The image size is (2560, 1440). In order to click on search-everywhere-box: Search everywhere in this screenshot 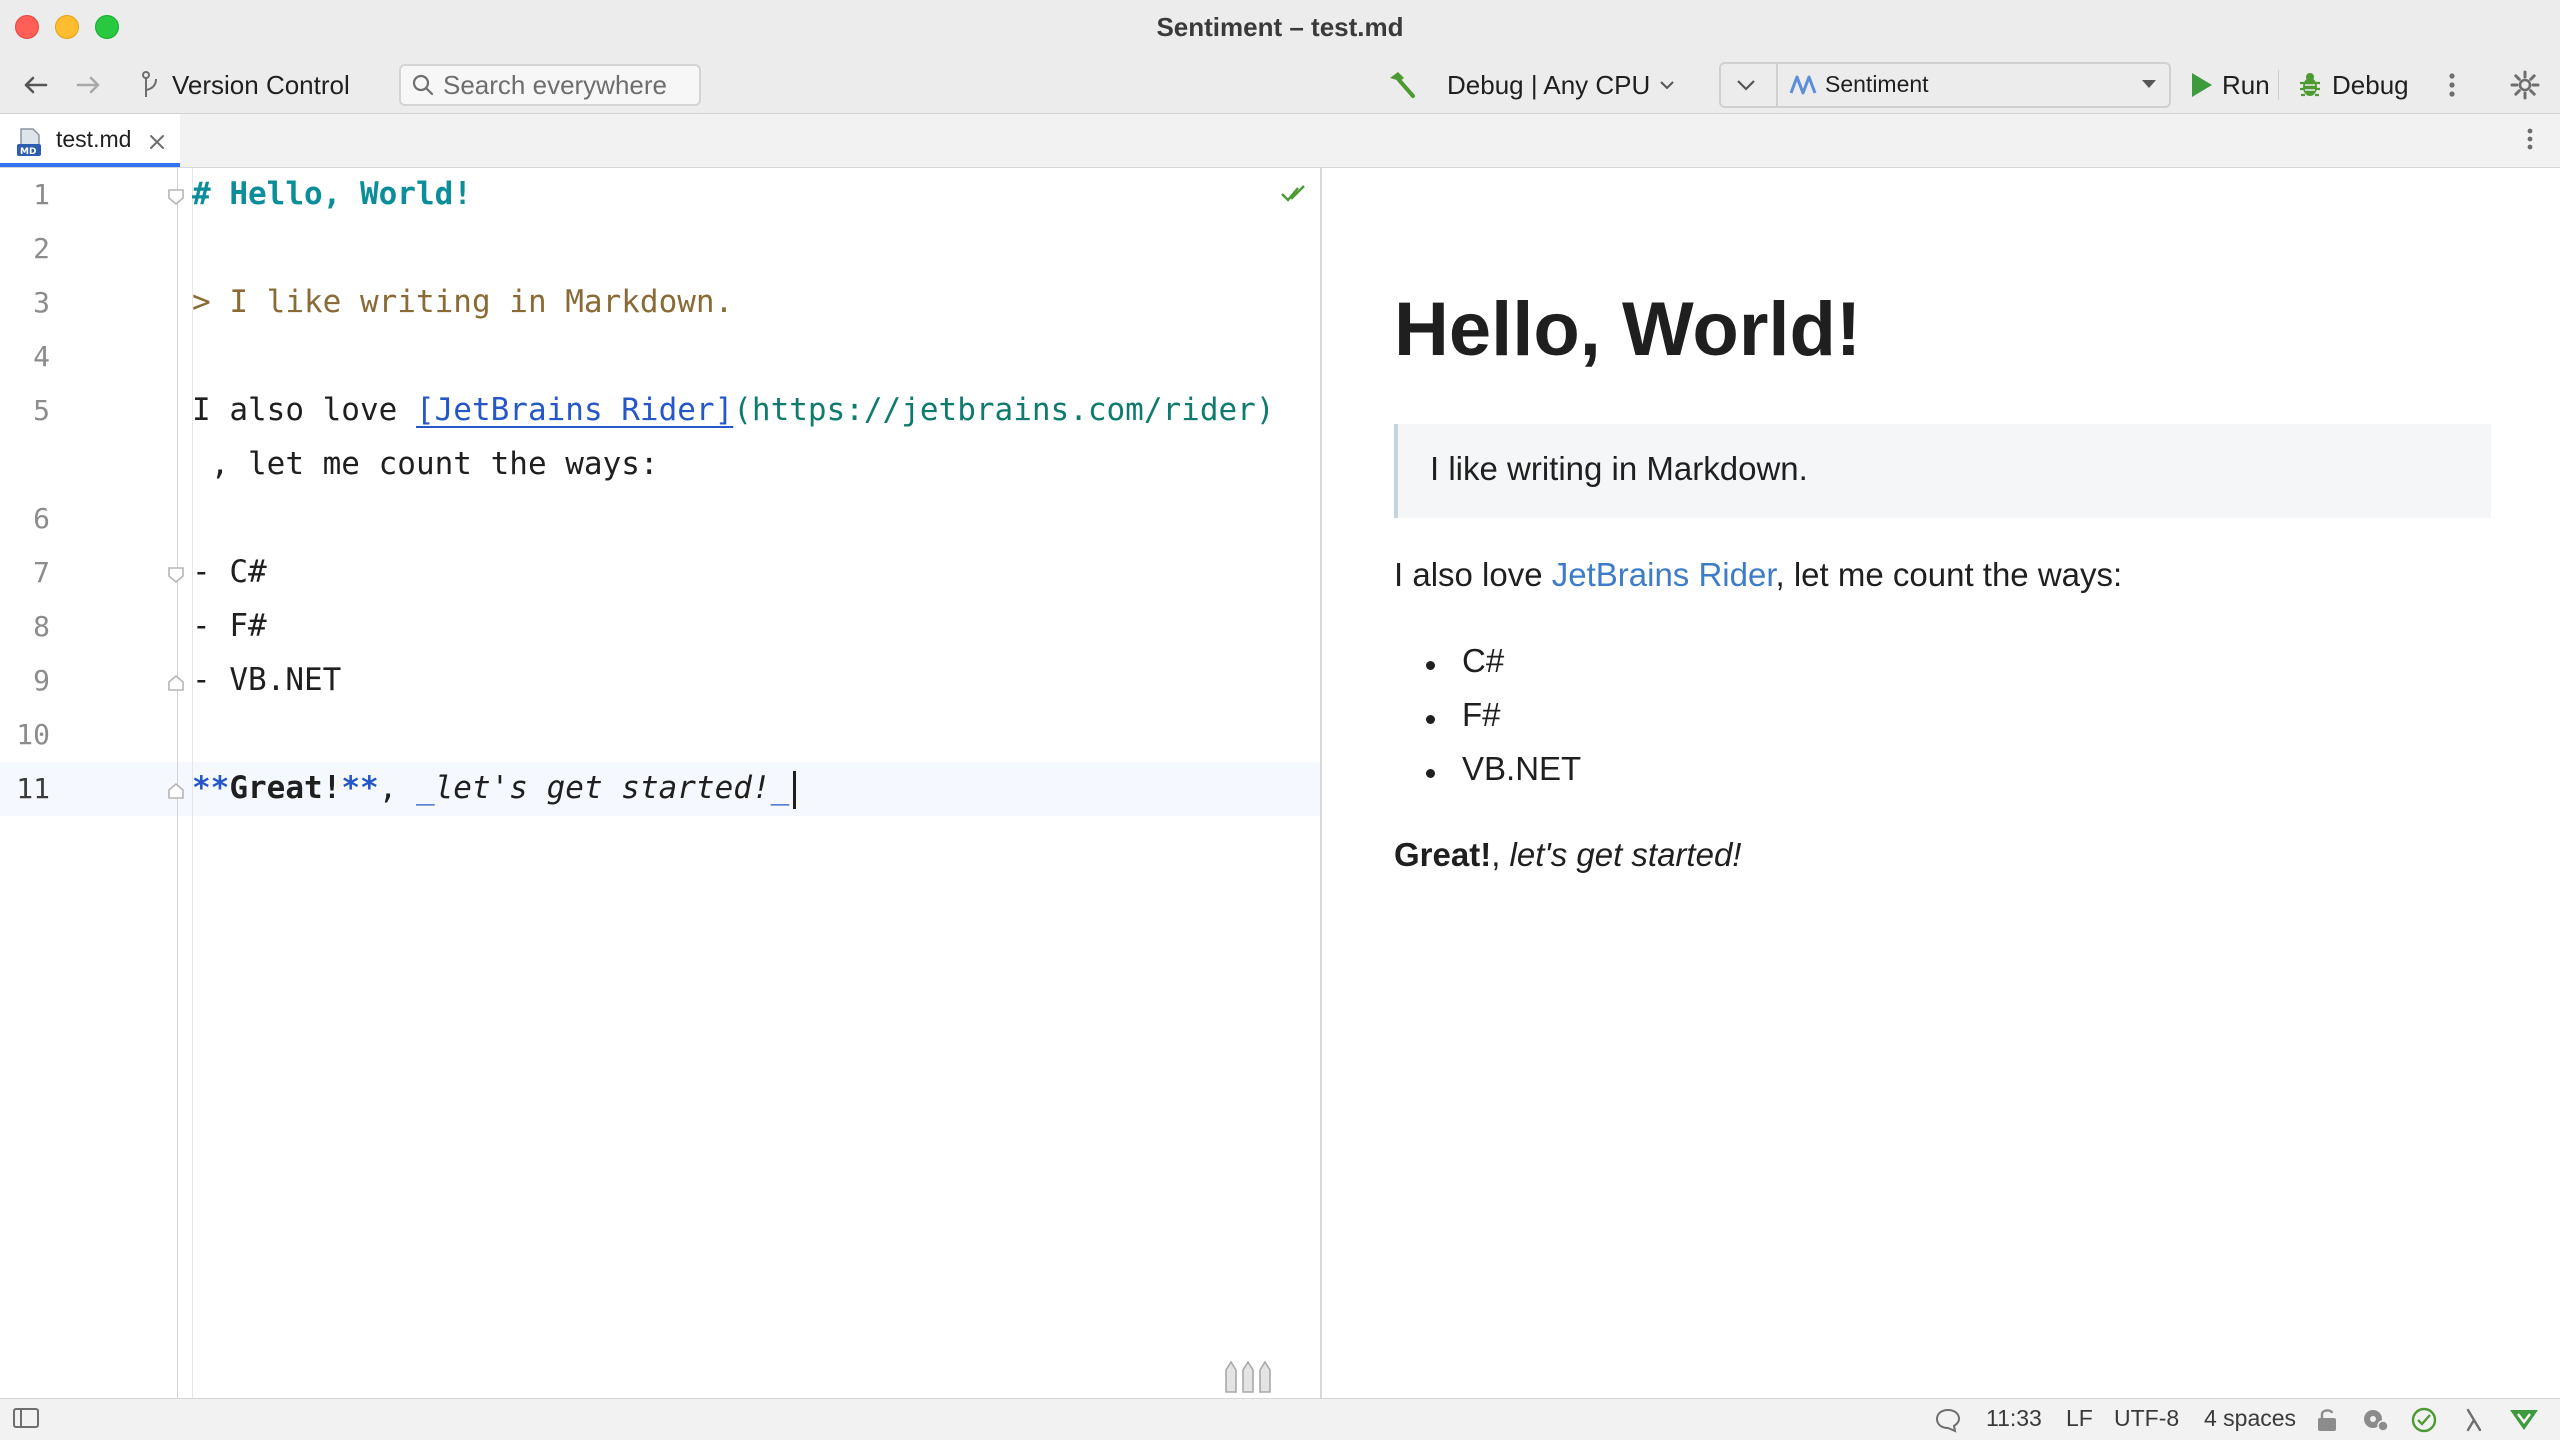, I will do `click(550, 85)`.